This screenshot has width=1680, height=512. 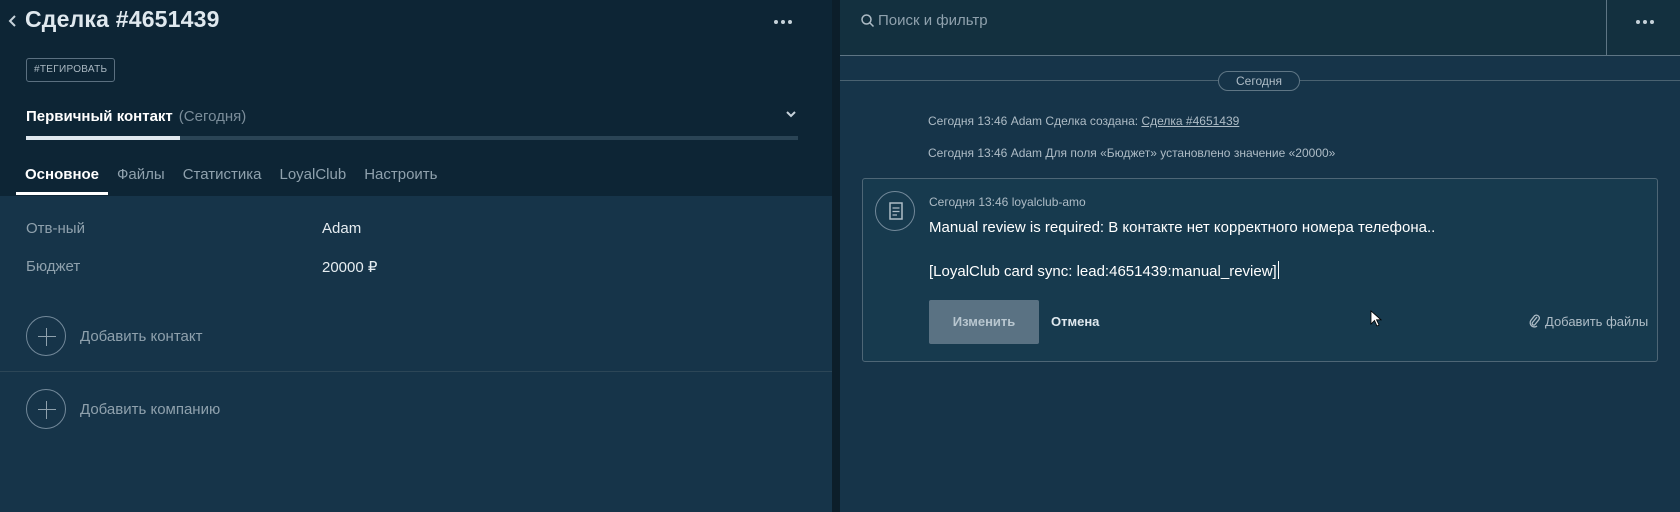 I want to click on budget-value: 20000 ₽, so click(x=349, y=267).